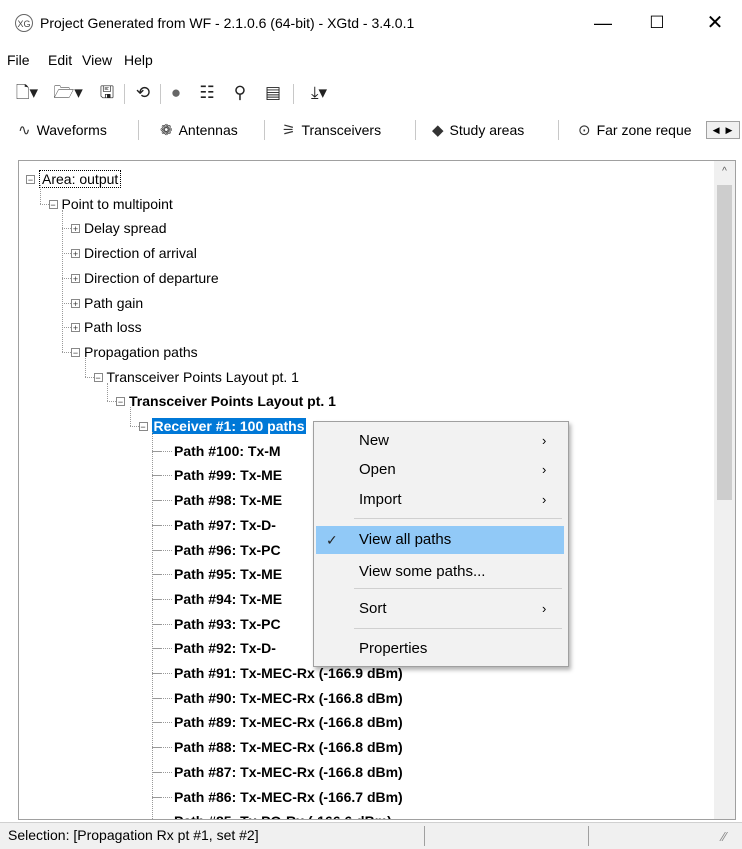 Image resolution: width=742 pixels, height=849 pixels. I want to click on tree-leaf-path: Path #86: Tx-MEC-Rx (-166.7 dBm), so click(288, 797).